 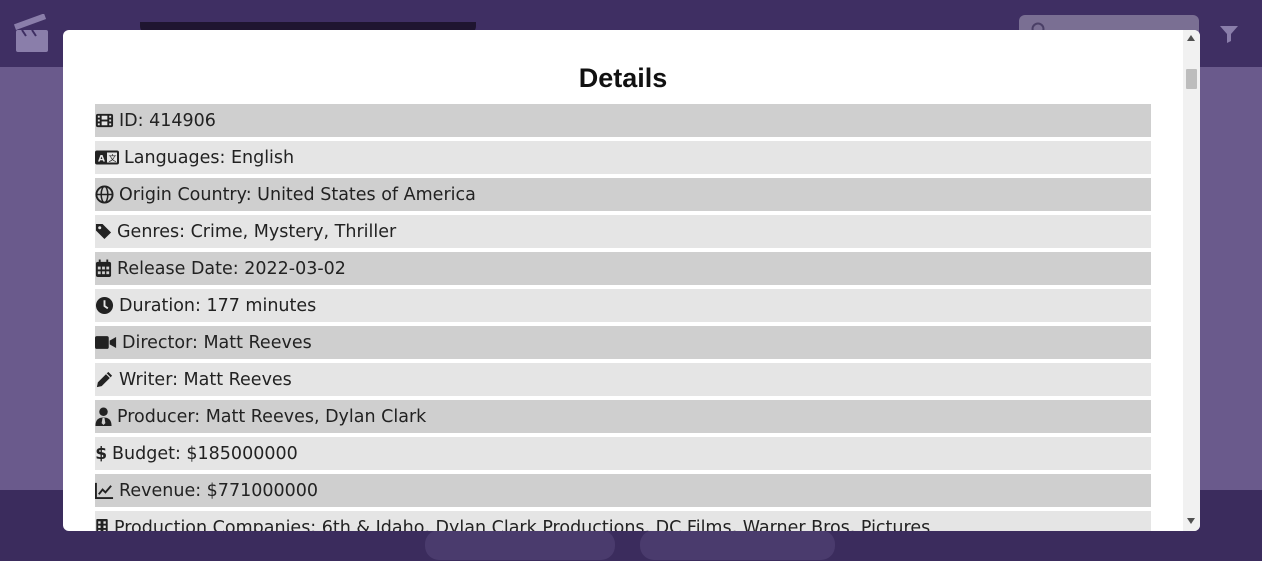 I want to click on filter-icon, so click(x=1229, y=34).